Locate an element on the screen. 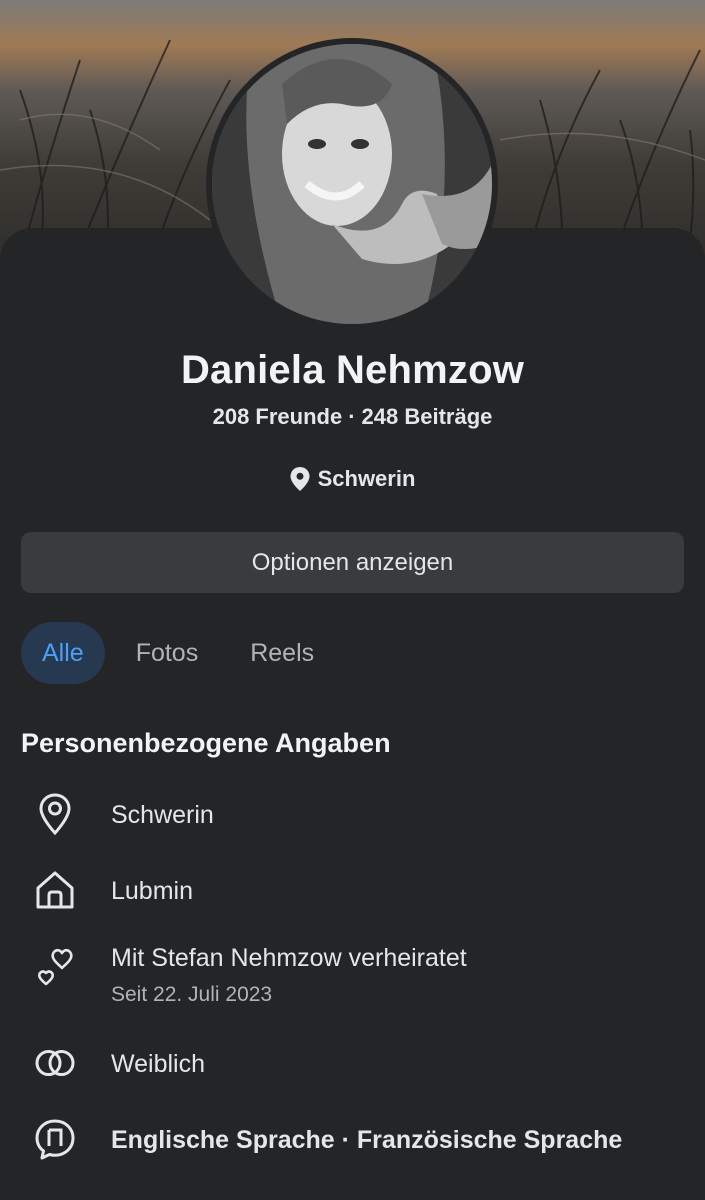 Image resolution: width=705 pixels, height=1200 pixels. show-options-button: Optionen anzeigen is located at coordinates (352, 562).